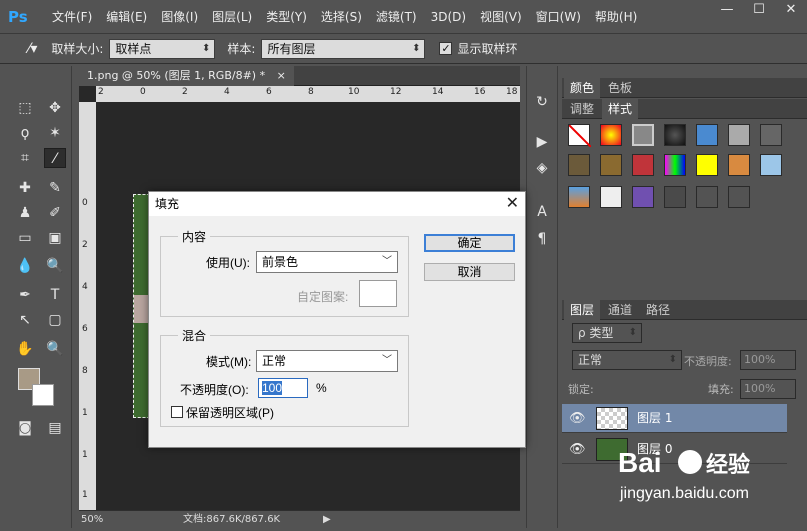  Describe the element at coordinates (126, 16) in the screenshot. I see `menu-edit: 编辑(E)` at that location.